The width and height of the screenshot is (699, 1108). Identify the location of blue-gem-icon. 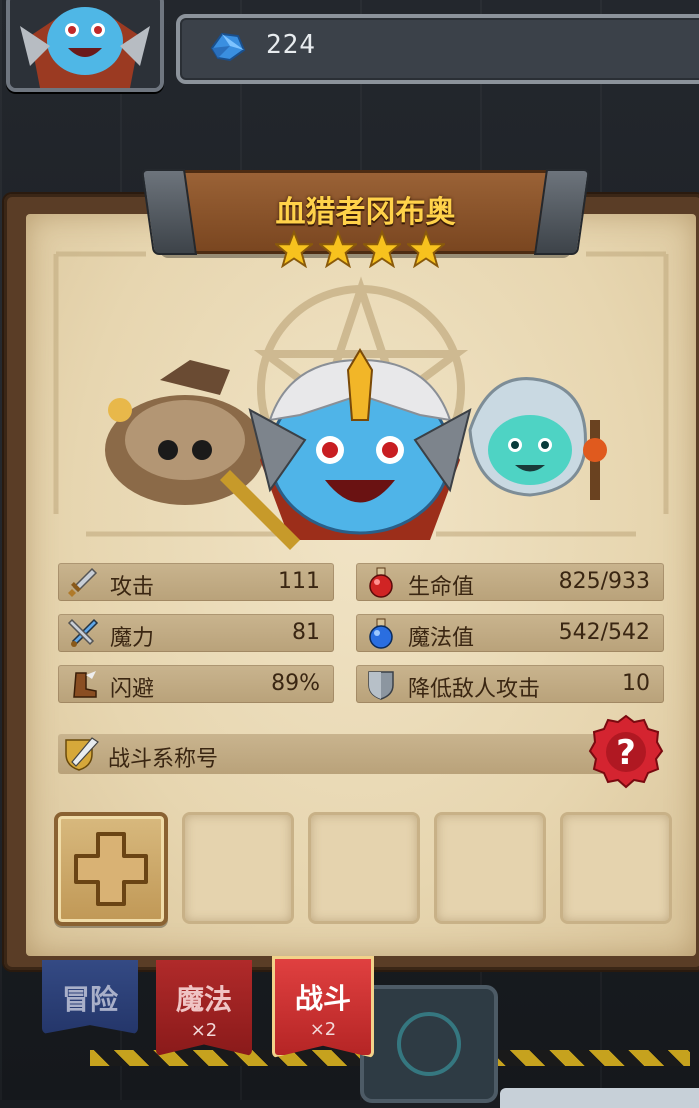
(228, 49).